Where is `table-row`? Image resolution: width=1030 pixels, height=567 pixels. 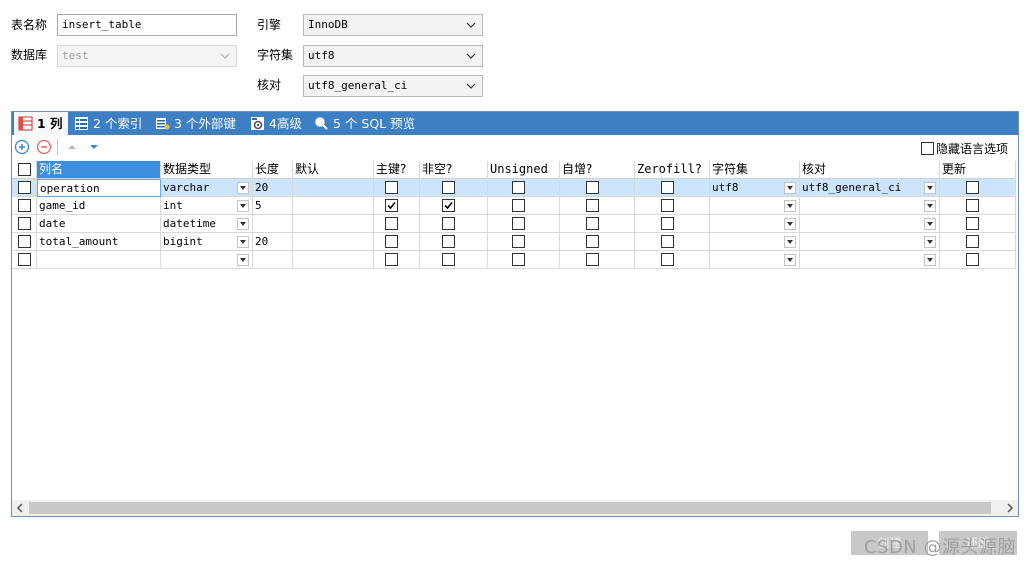 table-row is located at coordinates (514, 260).